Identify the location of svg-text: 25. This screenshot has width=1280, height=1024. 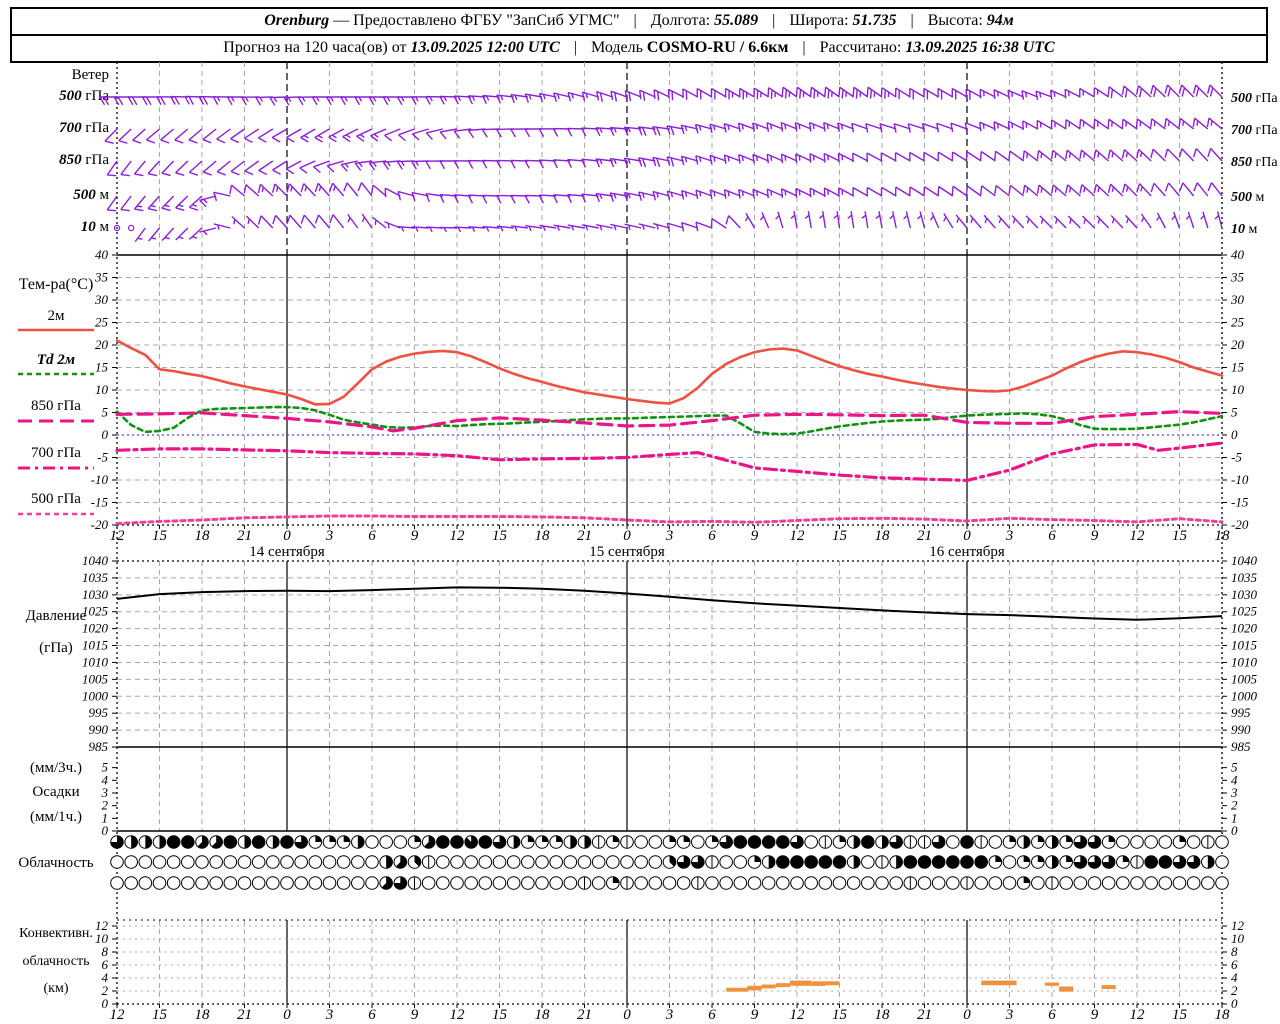
(102, 322).